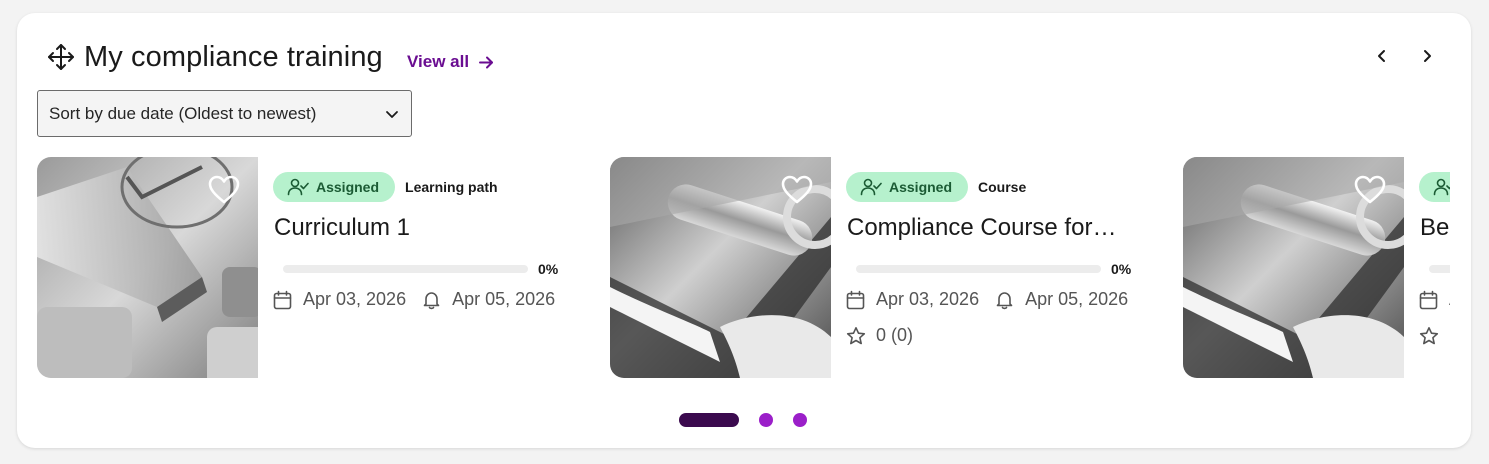 The width and height of the screenshot is (1489, 464). I want to click on training-card: Be A (, so click(1316, 267).